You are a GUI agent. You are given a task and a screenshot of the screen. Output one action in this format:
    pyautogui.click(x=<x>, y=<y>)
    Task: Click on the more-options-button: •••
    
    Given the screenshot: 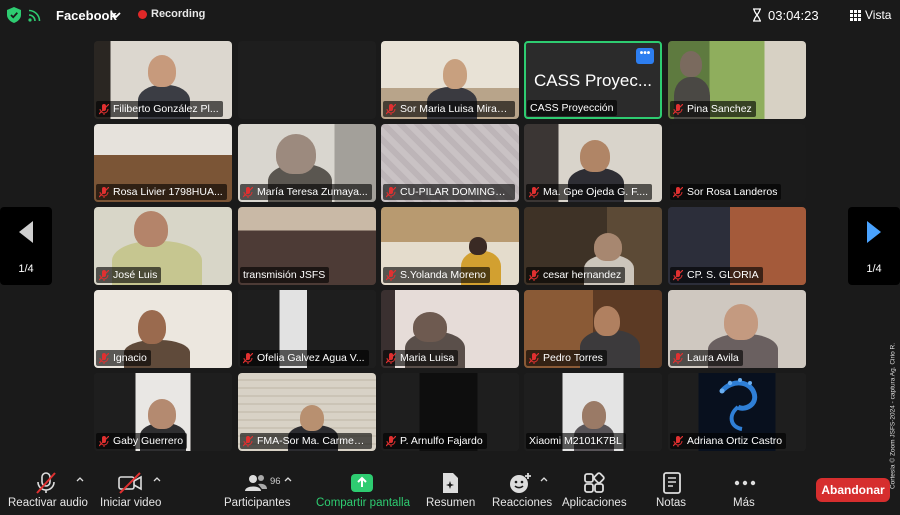 What is the action you would take?
    pyautogui.click(x=645, y=56)
    